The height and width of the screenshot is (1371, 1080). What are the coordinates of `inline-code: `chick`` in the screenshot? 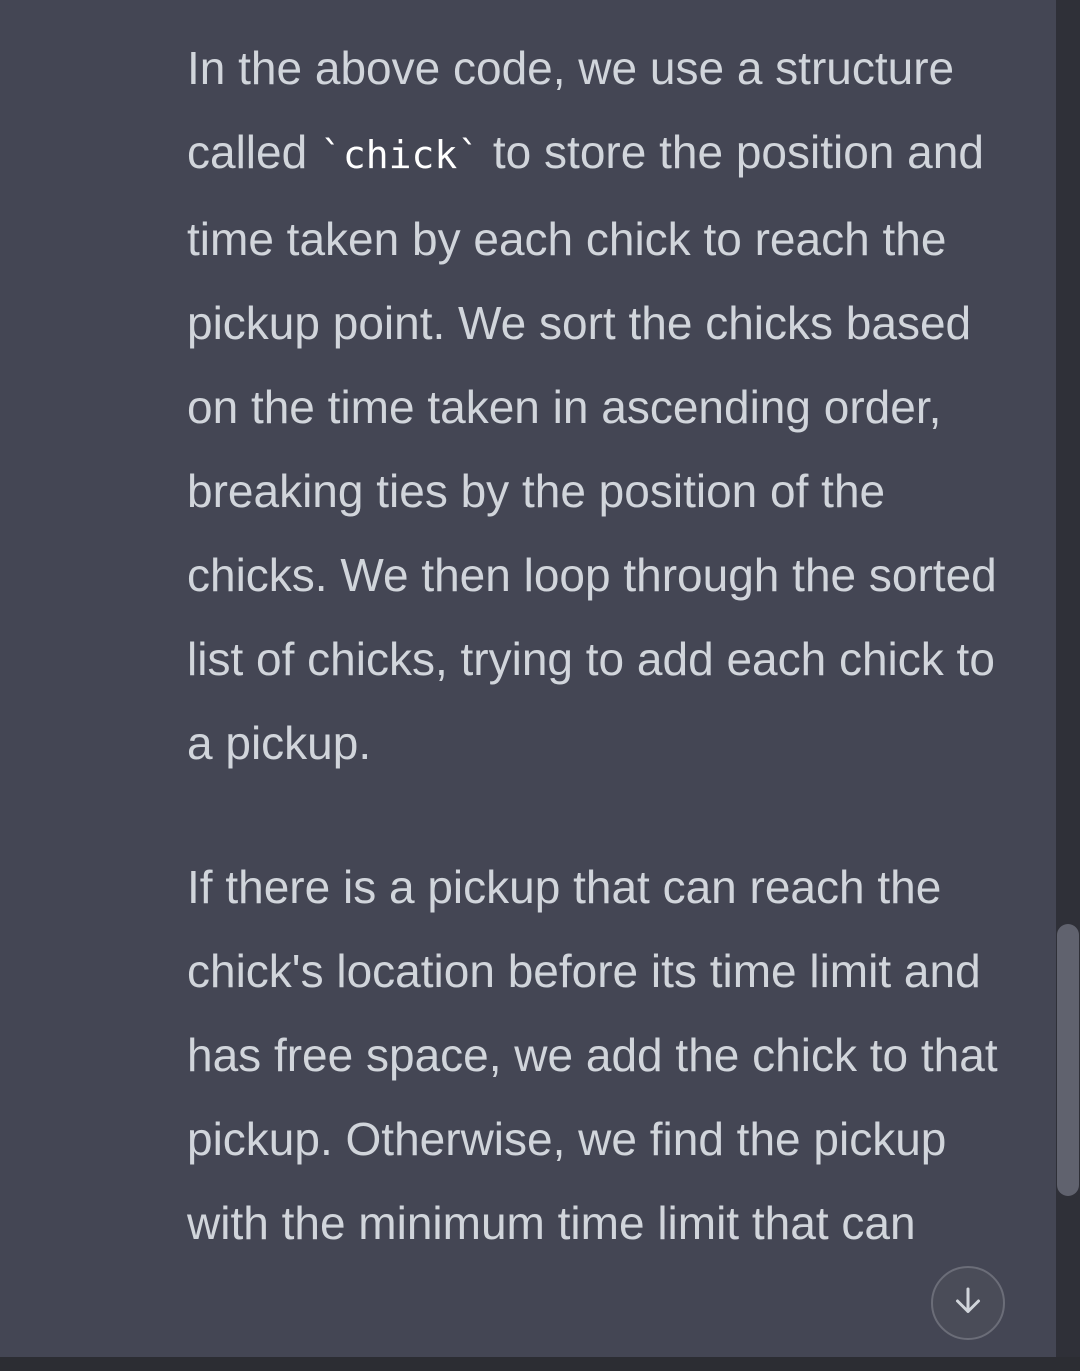 It's located at (400, 155).